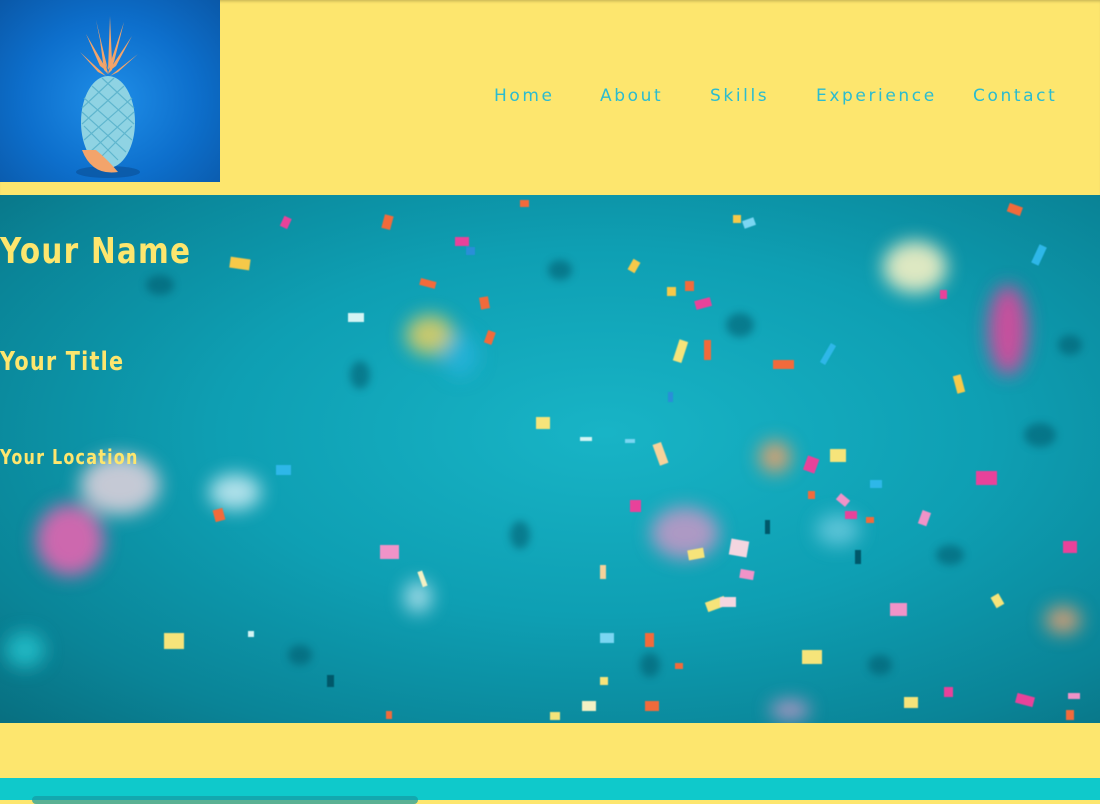 The width and height of the screenshot is (1100, 804). I want to click on section-heading-bar, so click(225, 800).